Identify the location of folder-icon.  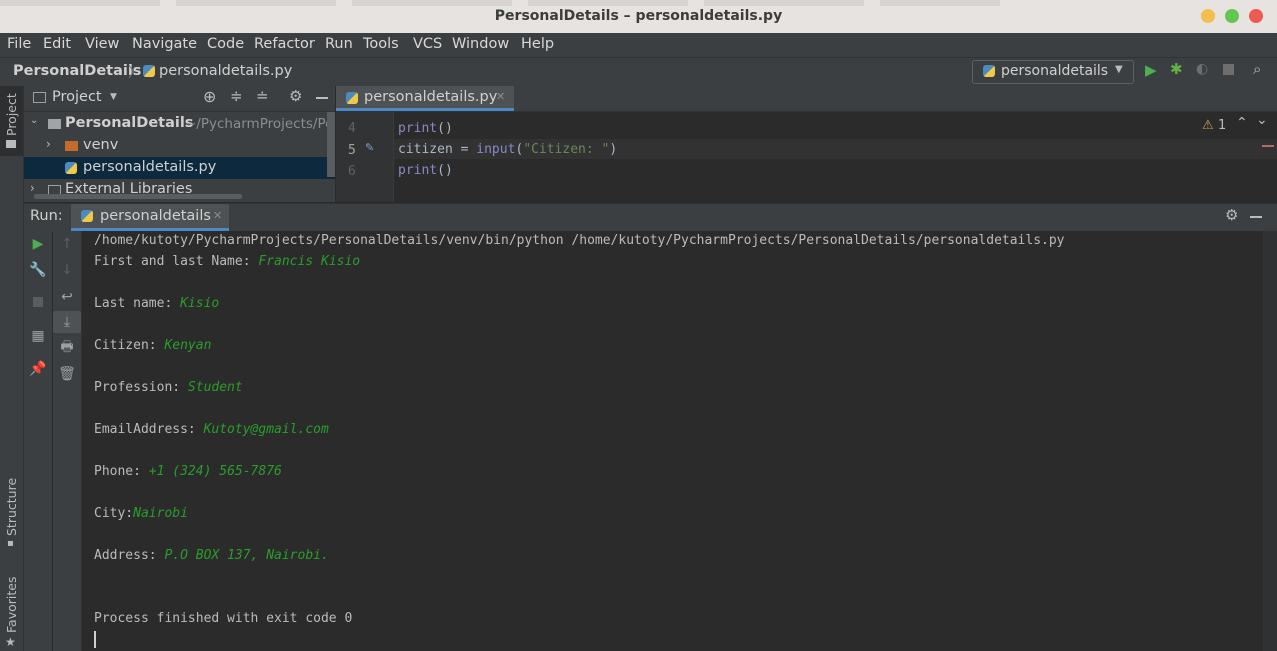
(54, 124).